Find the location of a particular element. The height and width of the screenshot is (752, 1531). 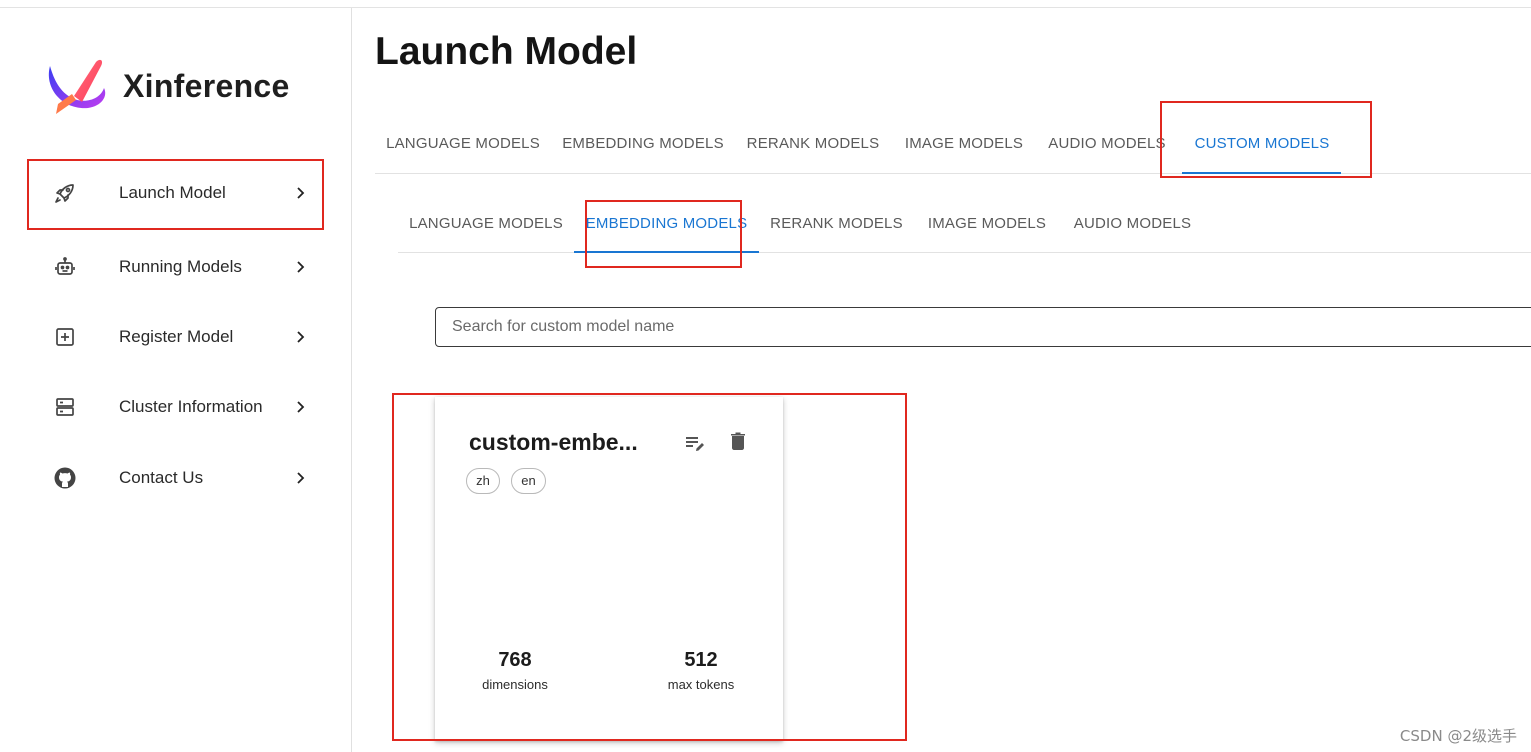

sidebar-item-launch-model: Launch Model is located at coordinates (176, 193).